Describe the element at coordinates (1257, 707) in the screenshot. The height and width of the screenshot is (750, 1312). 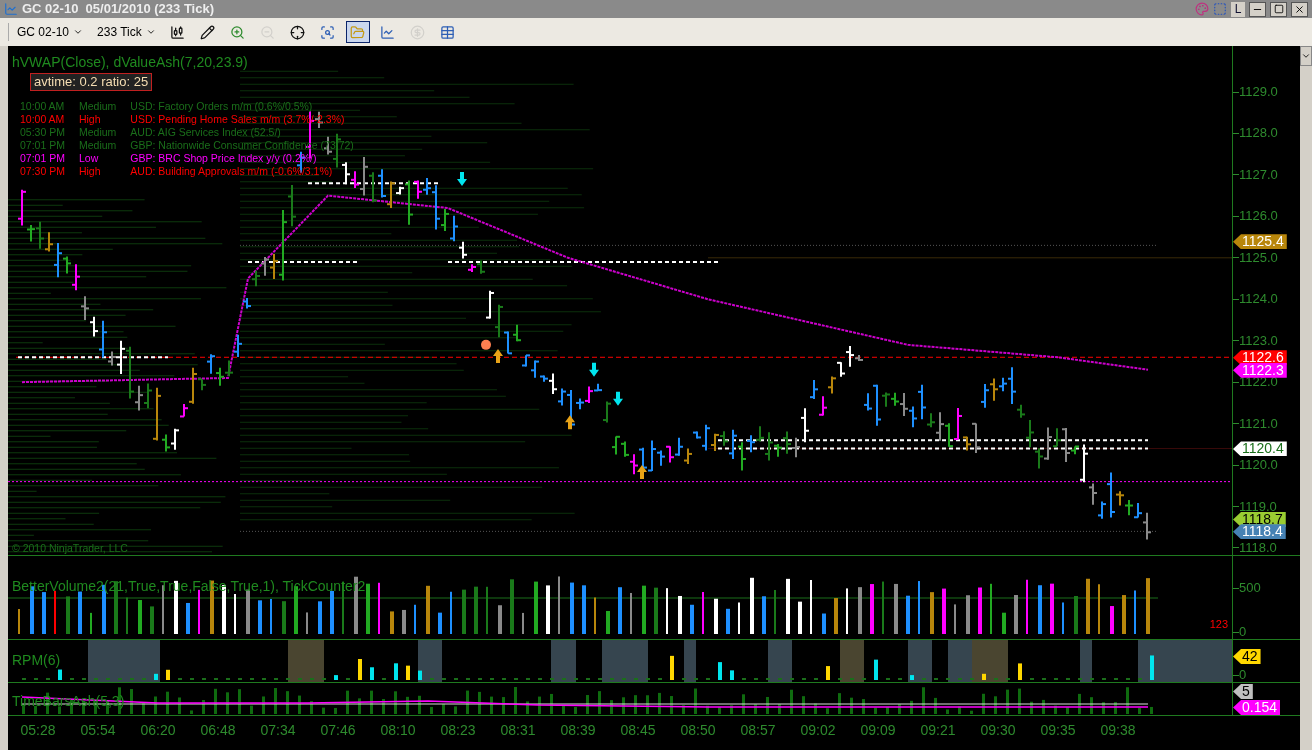
I see `price-marker: 0.154` at that location.